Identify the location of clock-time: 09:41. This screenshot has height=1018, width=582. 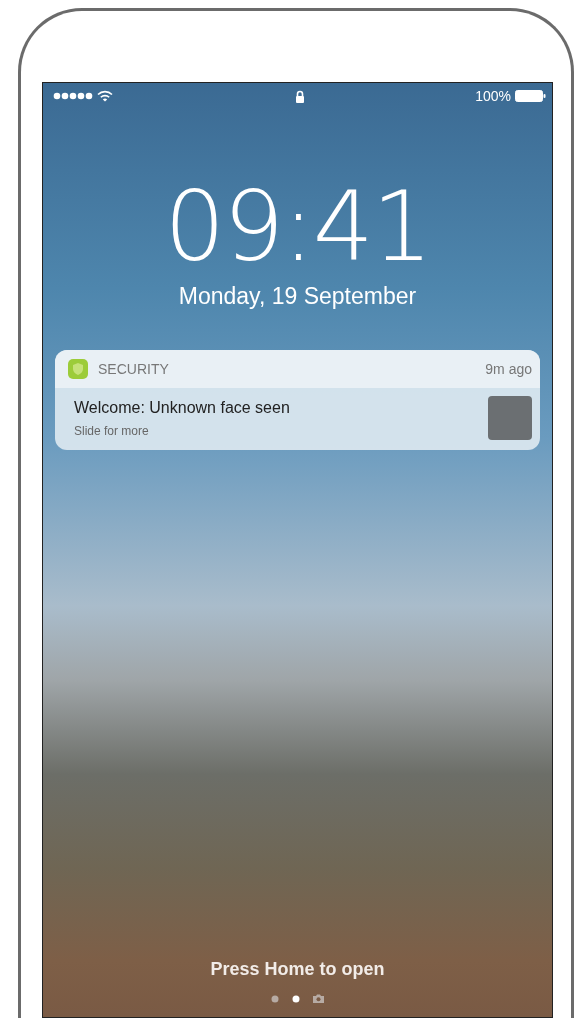
(297, 227).